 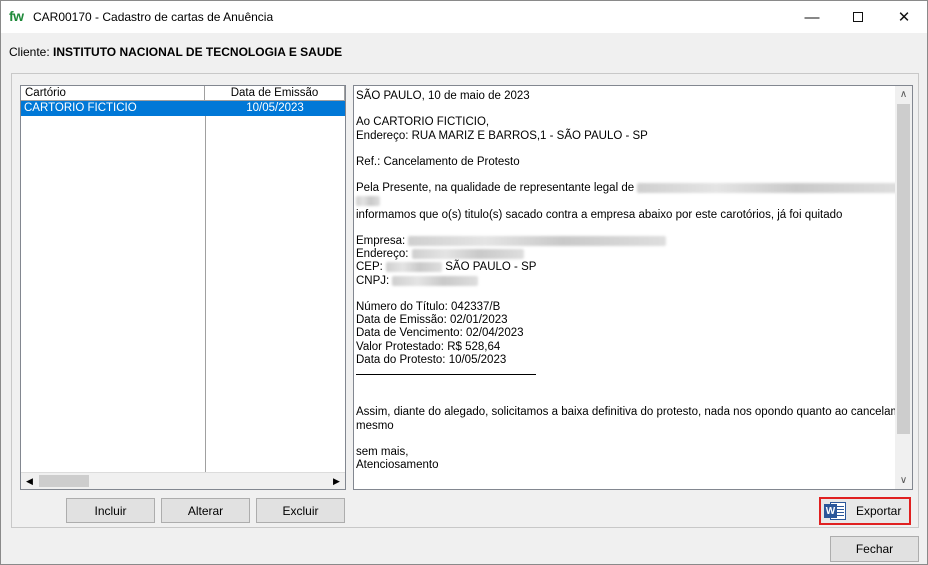 I want to click on letter-data-vencimento: Data de Vencimento: 02/04/2023, so click(x=440, y=333).